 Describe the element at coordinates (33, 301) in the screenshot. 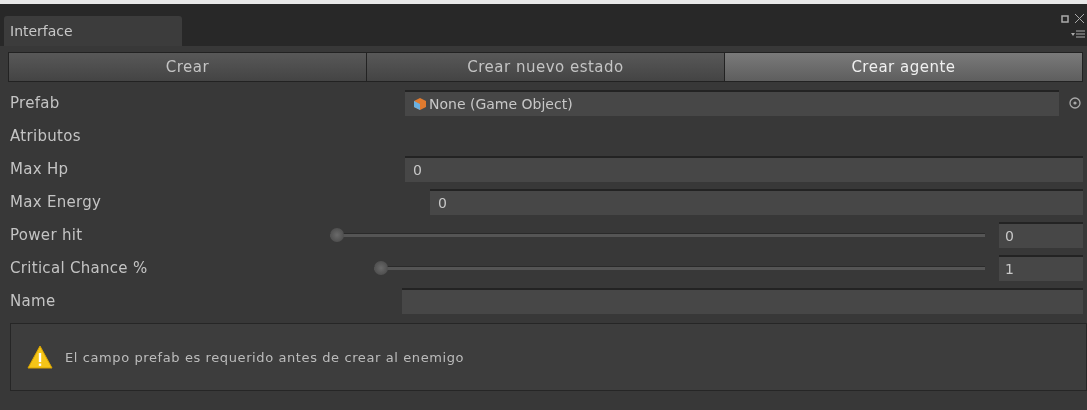

I see `field-label: Name` at that location.